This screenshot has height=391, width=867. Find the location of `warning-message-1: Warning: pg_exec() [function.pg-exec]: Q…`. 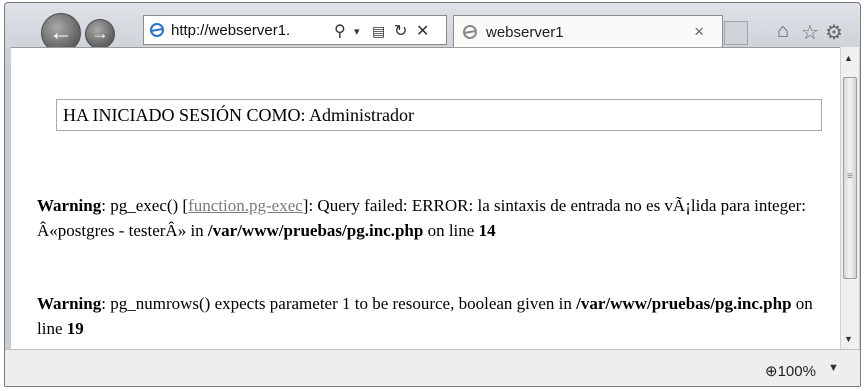

warning-message-1: Warning: pg_exec() [function.pg-exec]: Q… is located at coordinates (427, 218).